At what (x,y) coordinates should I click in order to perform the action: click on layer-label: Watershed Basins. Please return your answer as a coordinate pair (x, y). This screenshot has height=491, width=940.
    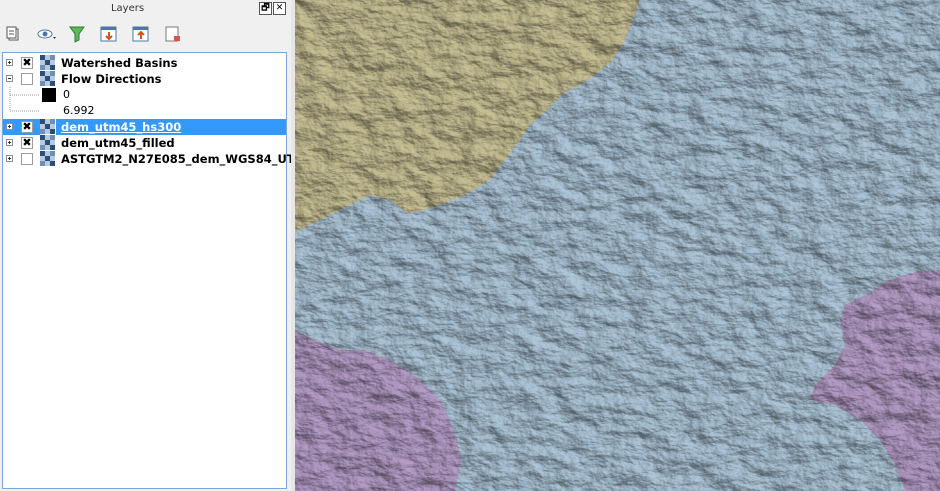
    Looking at the image, I should click on (119, 63).